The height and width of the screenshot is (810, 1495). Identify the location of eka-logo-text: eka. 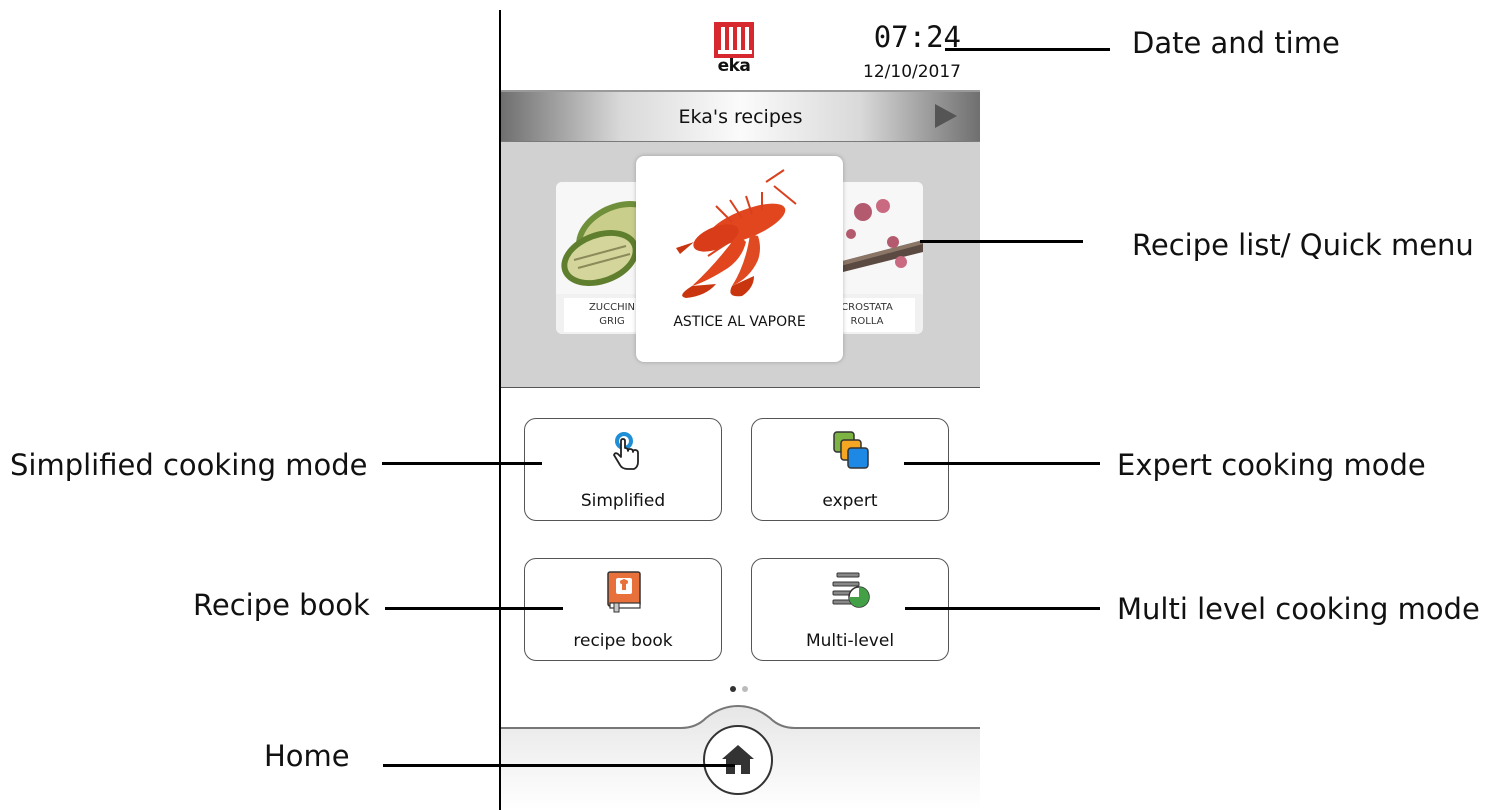
(734, 66).